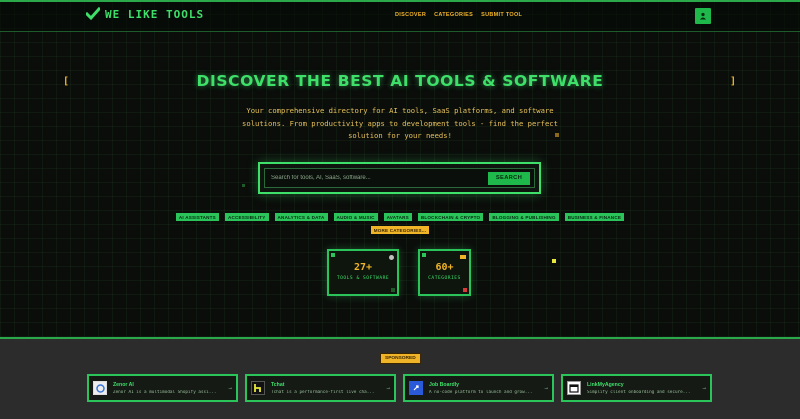 Image resolution: width=800 pixels, height=419 pixels. What do you see at coordinates (524, 217) in the screenshot?
I see `tag-blogging-publishing: BLOGGING & PUBLISHING` at bounding box center [524, 217].